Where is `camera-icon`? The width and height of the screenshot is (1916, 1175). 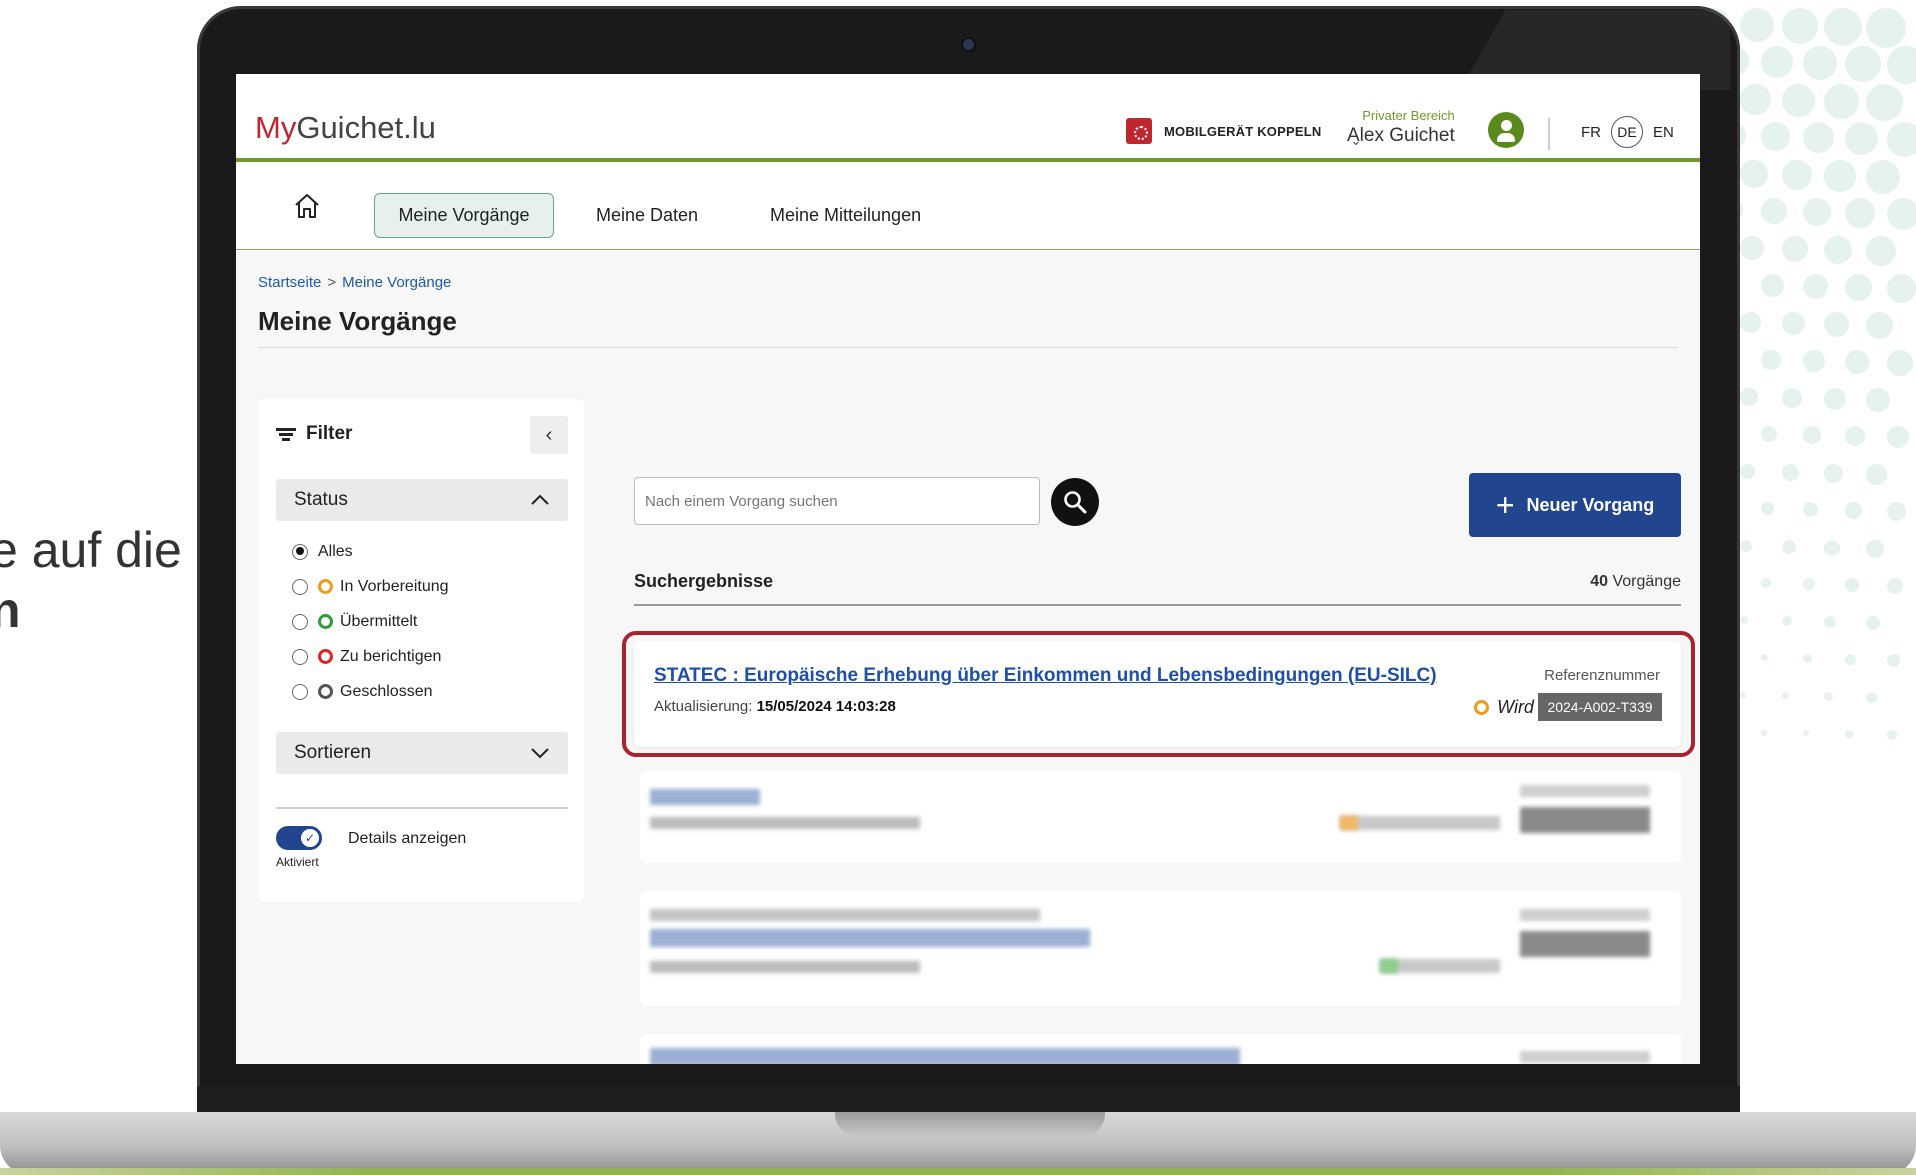
camera-icon is located at coordinates (968, 44).